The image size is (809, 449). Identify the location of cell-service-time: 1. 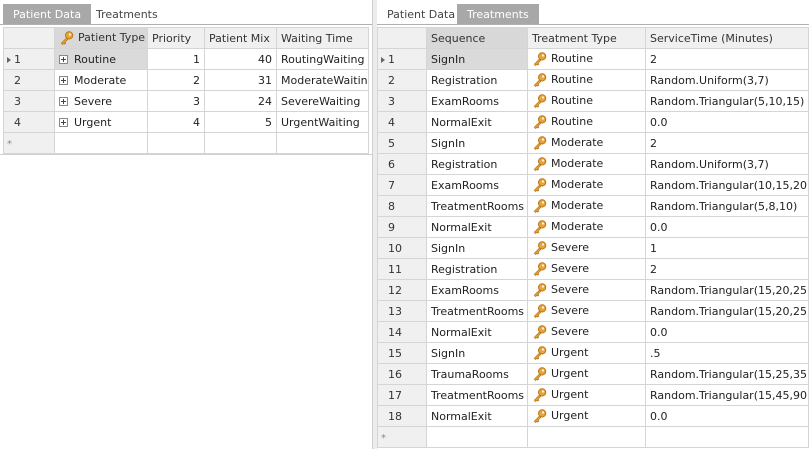
(727, 248).